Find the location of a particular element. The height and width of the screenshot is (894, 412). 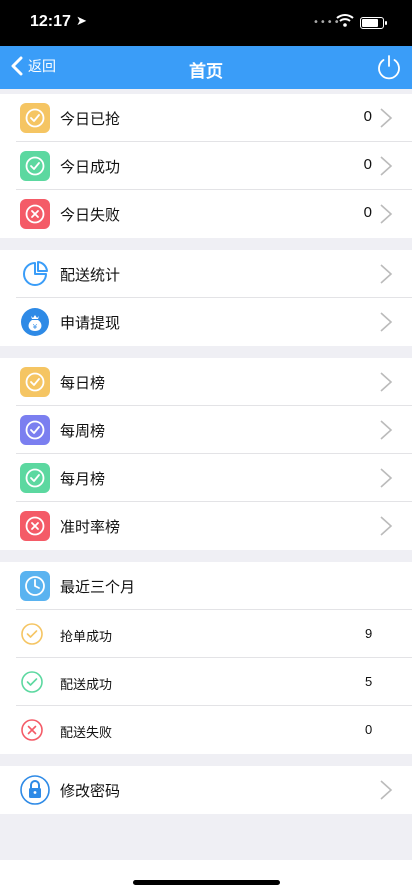

recent-header: 最近三个月 is located at coordinates (206, 586).